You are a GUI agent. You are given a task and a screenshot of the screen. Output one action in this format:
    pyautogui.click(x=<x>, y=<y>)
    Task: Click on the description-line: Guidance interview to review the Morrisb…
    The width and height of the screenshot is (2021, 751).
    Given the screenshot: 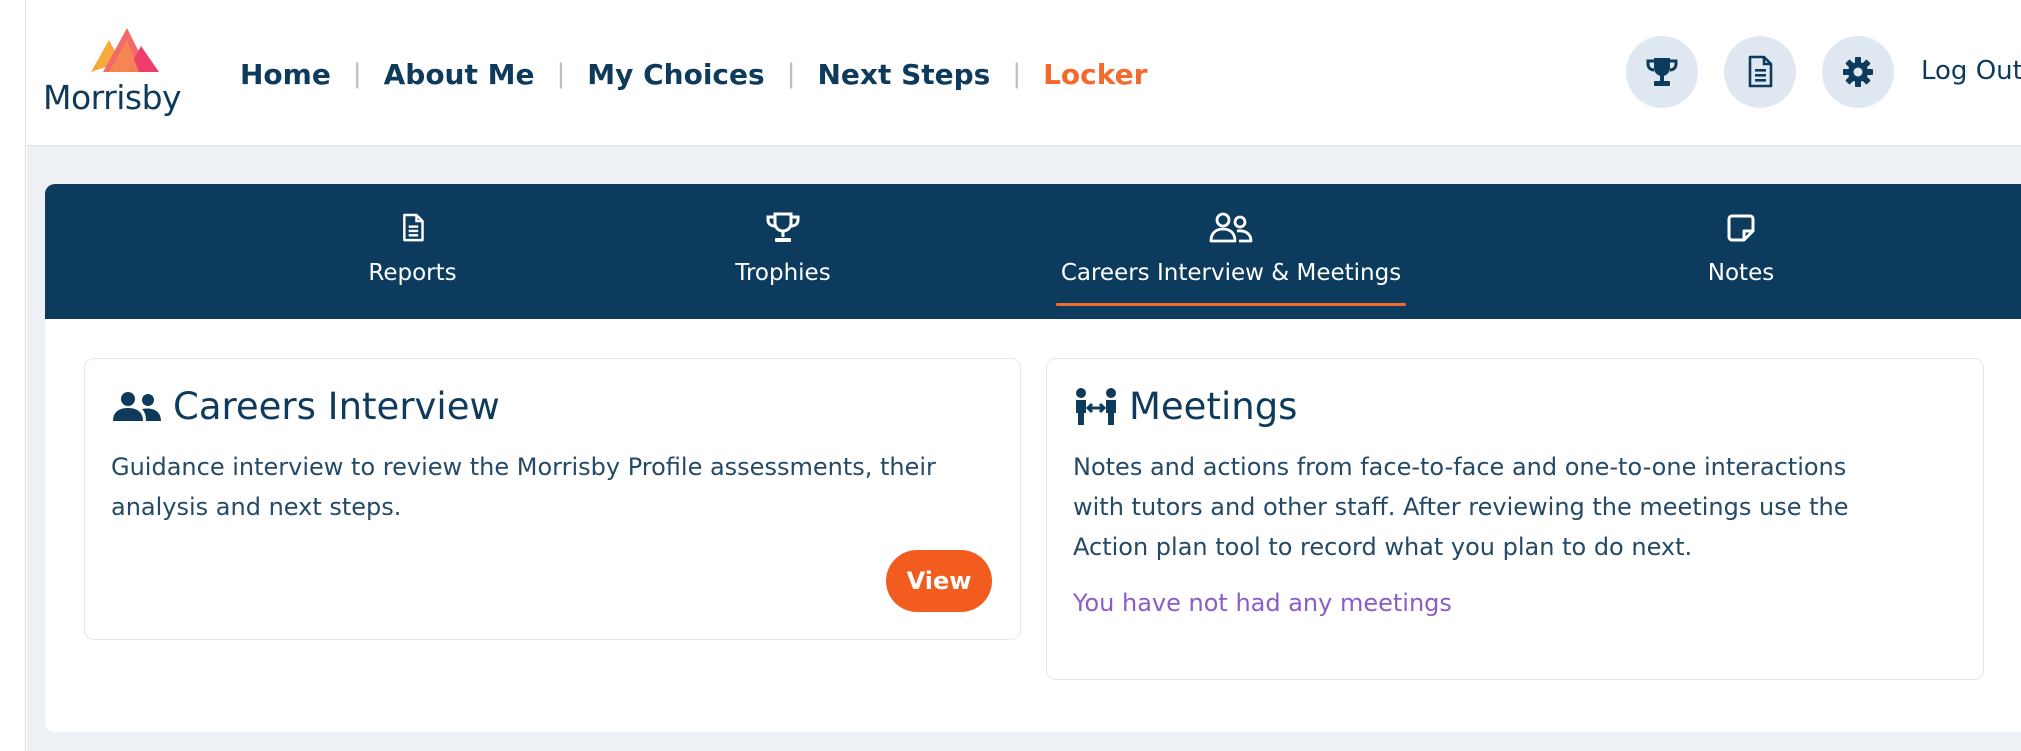 What is the action you would take?
    pyautogui.click(x=523, y=467)
    